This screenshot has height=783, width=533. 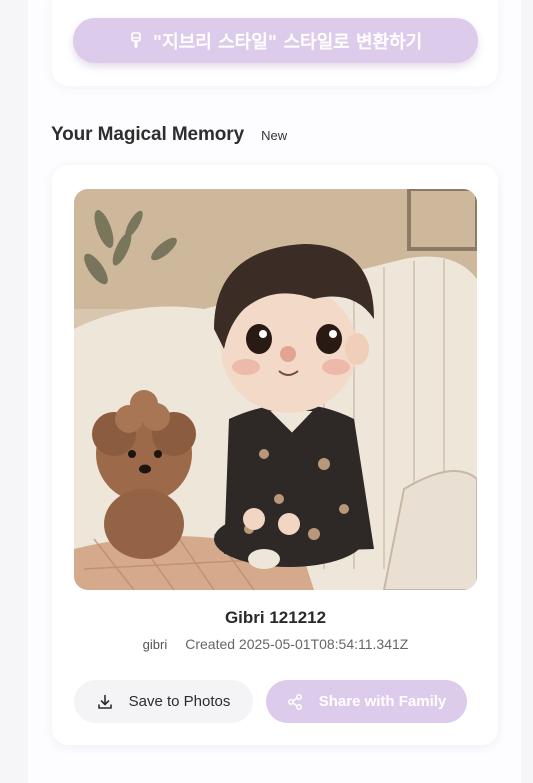 What do you see at coordinates (287, 42) in the screenshot?
I see `convert-style-button-label: "지브리 스타일" 스타일로 변환하기` at bounding box center [287, 42].